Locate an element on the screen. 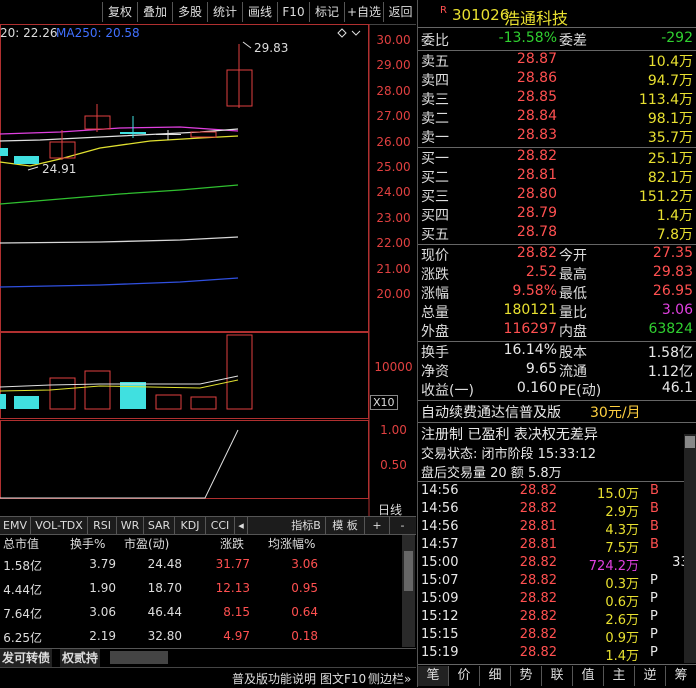 Image resolution: width=696 pixels, height=688 pixels. tab-sar: SAR is located at coordinates (159, 525).